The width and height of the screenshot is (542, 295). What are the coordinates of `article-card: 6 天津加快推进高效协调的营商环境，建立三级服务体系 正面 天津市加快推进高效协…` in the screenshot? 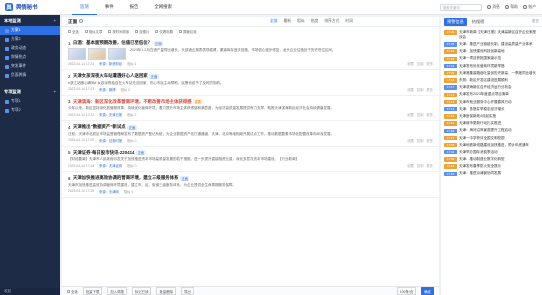 It's located at (250, 185).